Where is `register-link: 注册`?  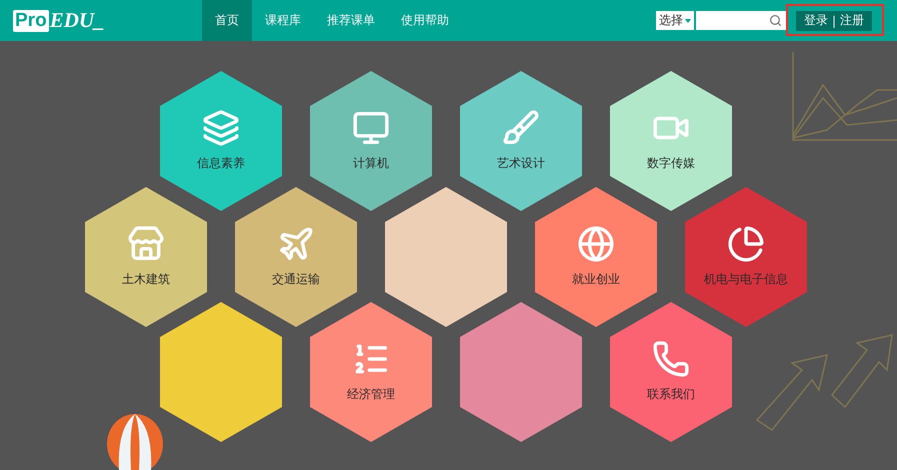 register-link: 注册 is located at coordinates (852, 20).